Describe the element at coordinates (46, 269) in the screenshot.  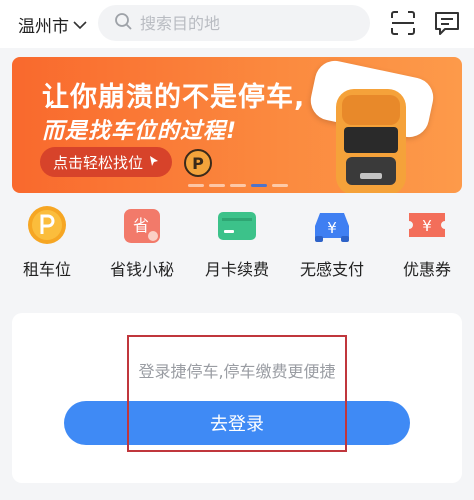
I see `quick-entry-label: 租车位` at that location.